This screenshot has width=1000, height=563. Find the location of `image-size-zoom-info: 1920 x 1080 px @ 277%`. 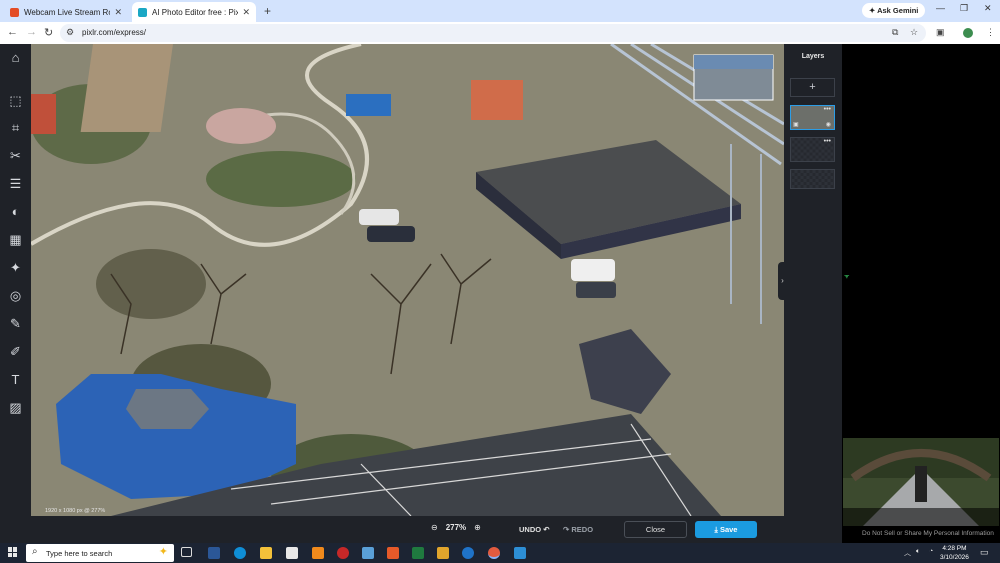

image-size-zoom-info: 1920 x 1080 px @ 277% is located at coordinates (75, 511).